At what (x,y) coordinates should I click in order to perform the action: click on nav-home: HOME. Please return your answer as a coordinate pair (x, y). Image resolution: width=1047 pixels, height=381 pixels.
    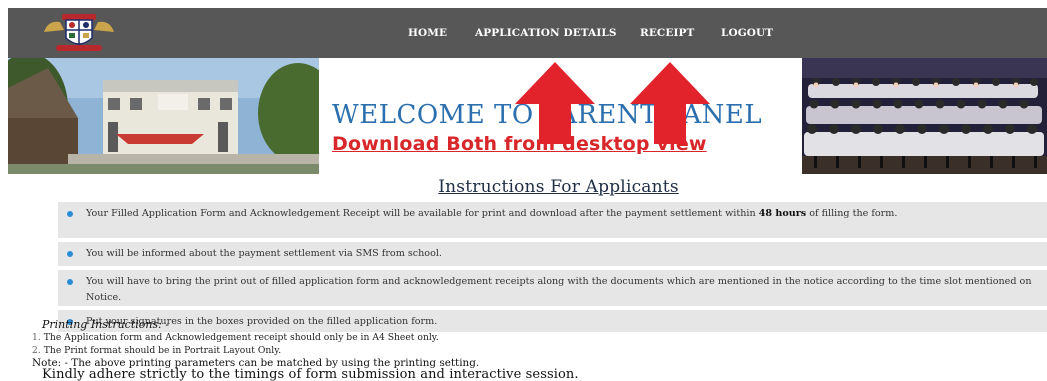
    Looking at the image, I should click on (427, 33).